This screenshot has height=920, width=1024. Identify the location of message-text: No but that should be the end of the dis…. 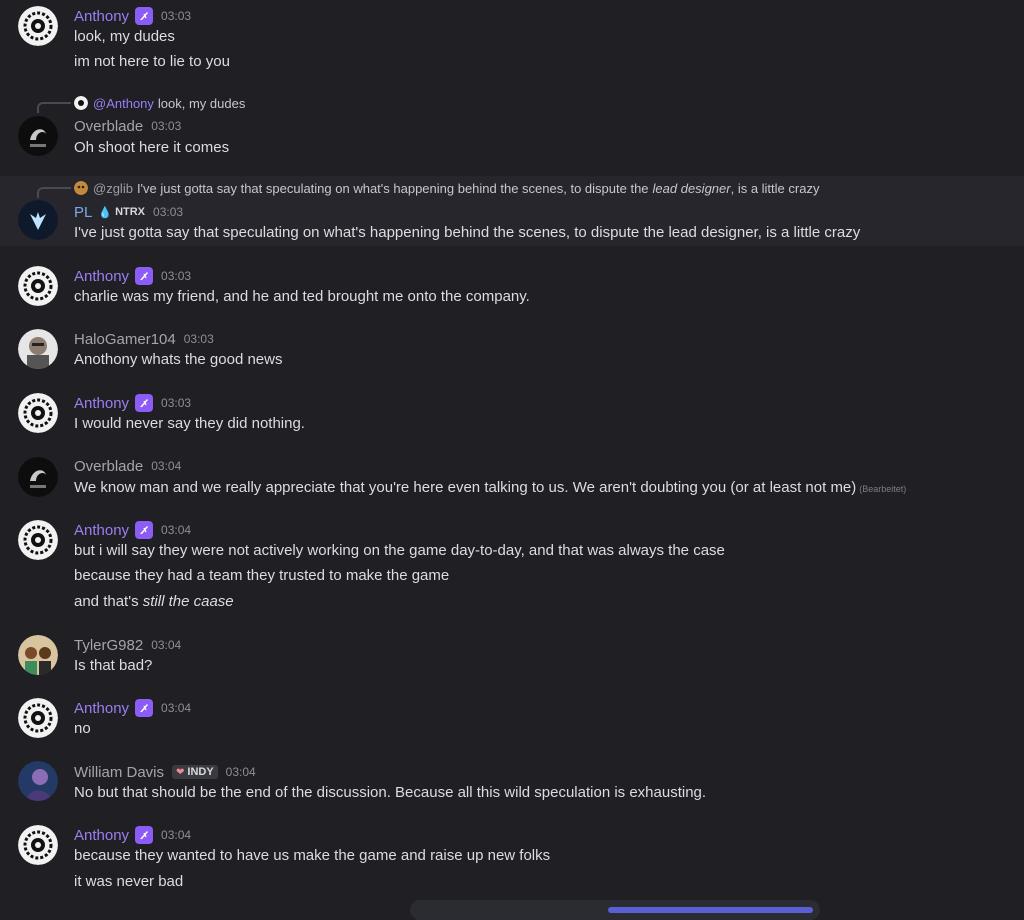
(390, 792).